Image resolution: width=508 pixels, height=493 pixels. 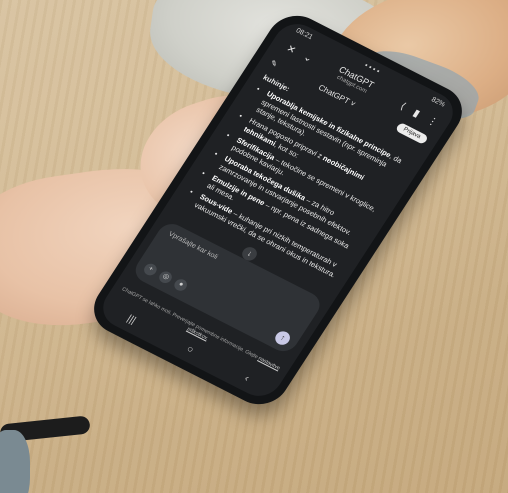 What do you see at coordinates (193, 246) in the screenshot?
I see `composer-placeholder: Vprašajte kar koli` at bounding box center [193, 246].